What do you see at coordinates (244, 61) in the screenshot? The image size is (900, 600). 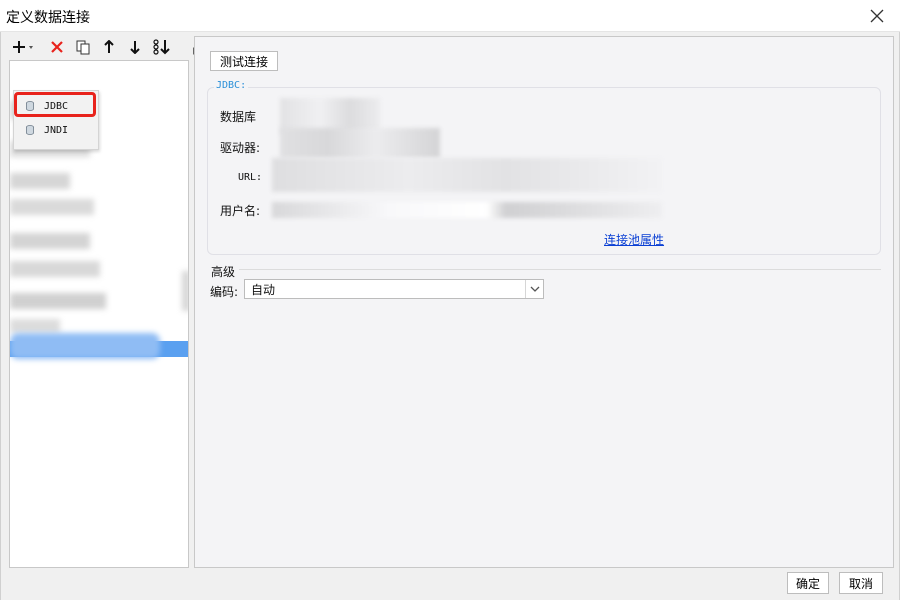 I see `test-connection-button: 测试连接` at bounding box center [244, 61].